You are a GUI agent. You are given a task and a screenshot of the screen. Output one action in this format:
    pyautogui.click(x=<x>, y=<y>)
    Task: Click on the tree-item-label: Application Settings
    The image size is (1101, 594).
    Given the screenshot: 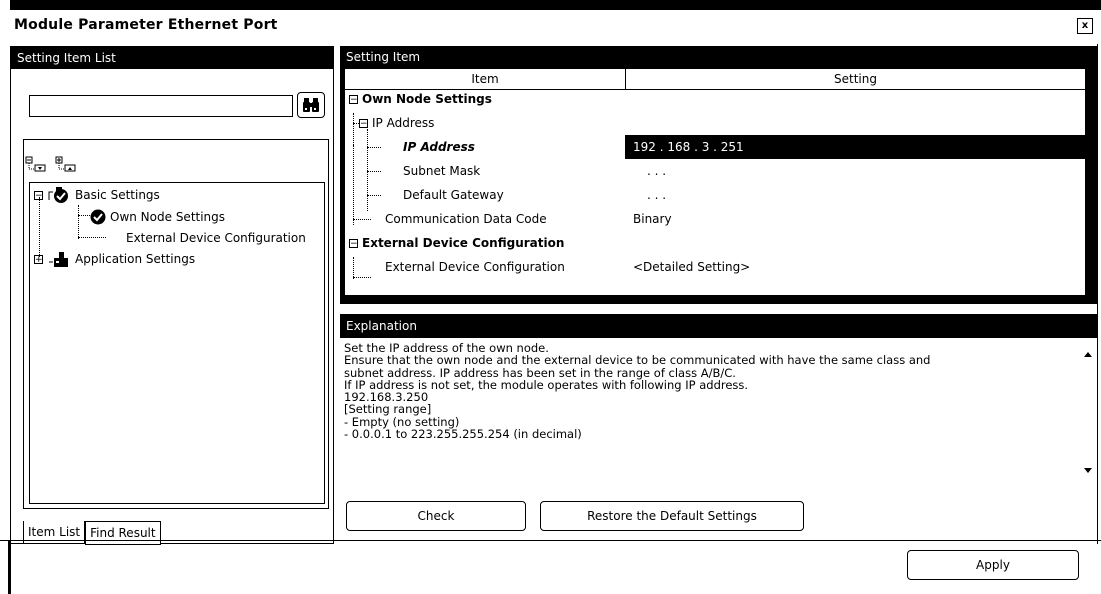 What is the action you would take?
    pyautogui.click(x=135, y=259)
    